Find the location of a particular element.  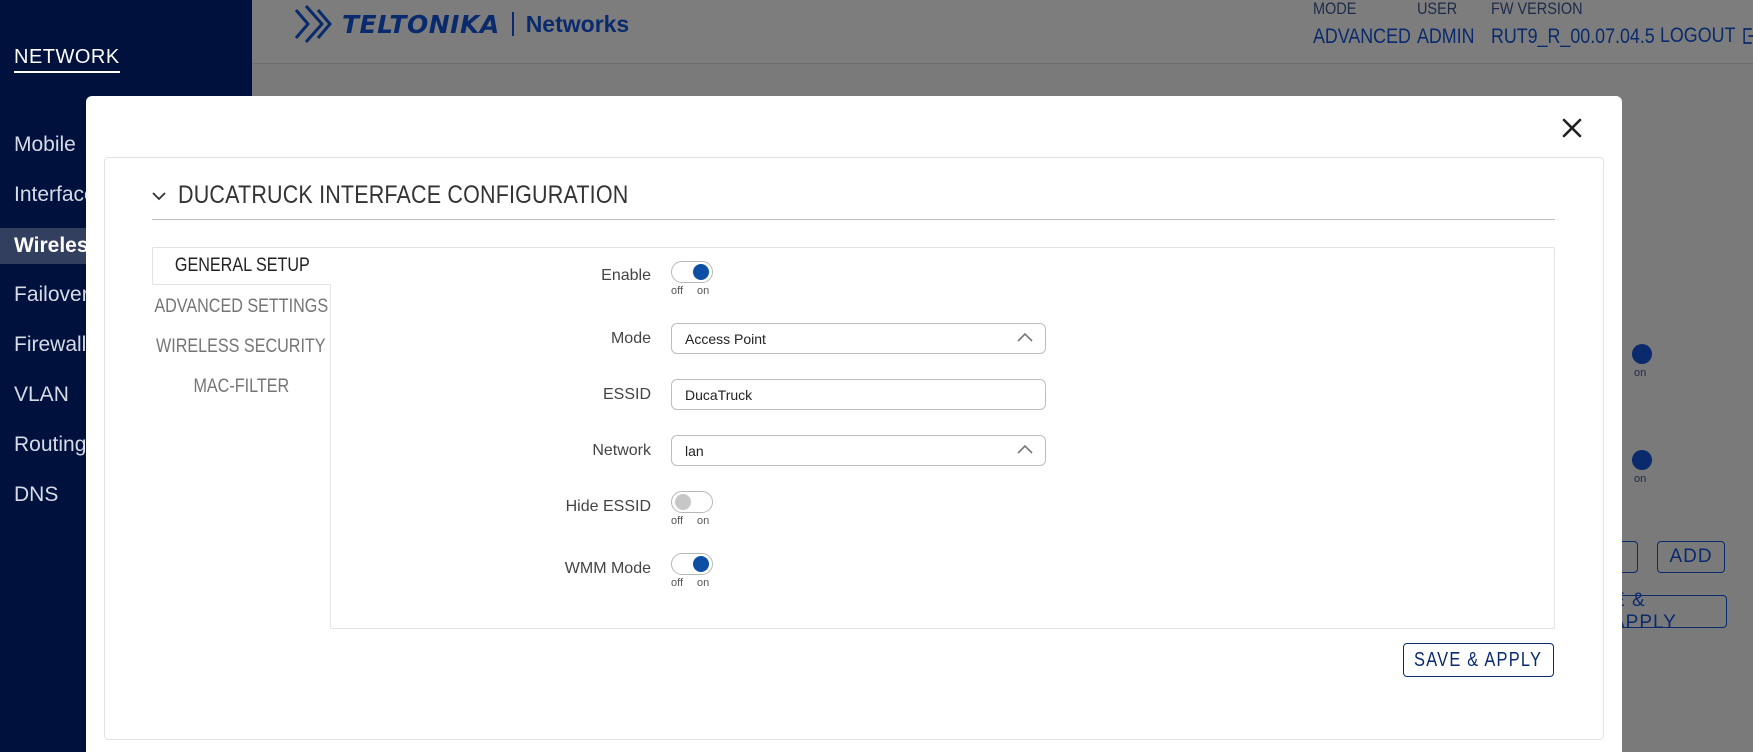

tab-advanced-settings: ADVANCED SETTINGS is located at coordinates (241, 307).